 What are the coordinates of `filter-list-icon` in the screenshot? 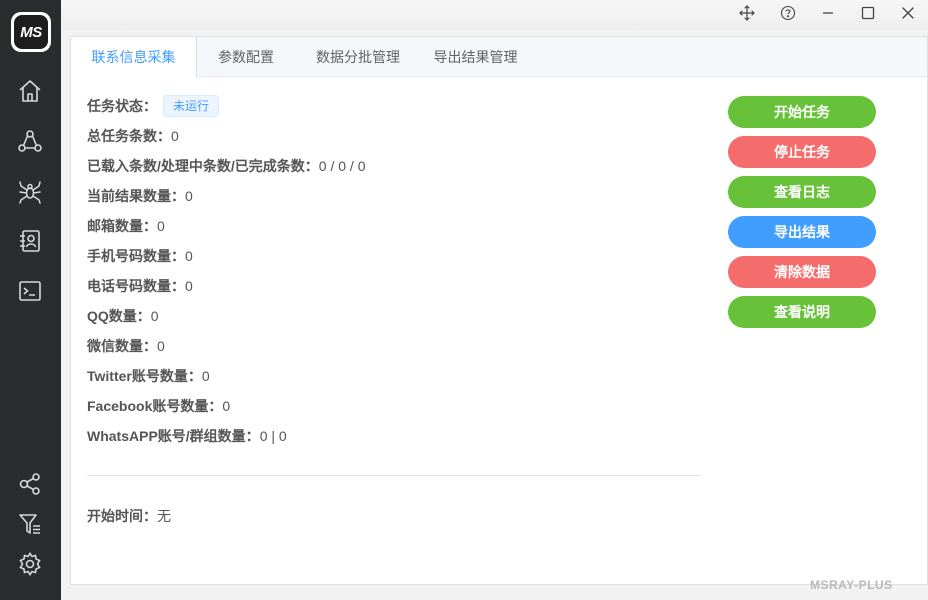 It's located at (30, 524).